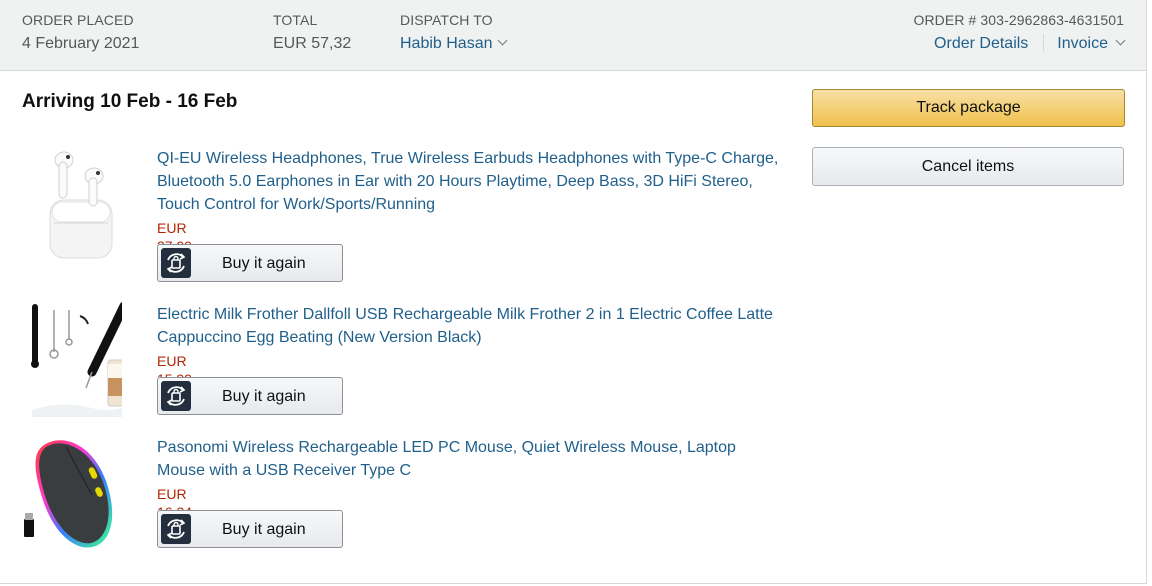  Describe the element at coordinates (453, 33) in the screenshot. I see `dispatch-group: DISPATCH TO Habib Hasan` at that location.